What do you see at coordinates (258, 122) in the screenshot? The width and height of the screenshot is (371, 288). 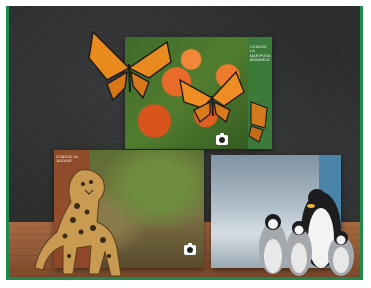 I see `butterfly-small` at bounding box center [258, 122].